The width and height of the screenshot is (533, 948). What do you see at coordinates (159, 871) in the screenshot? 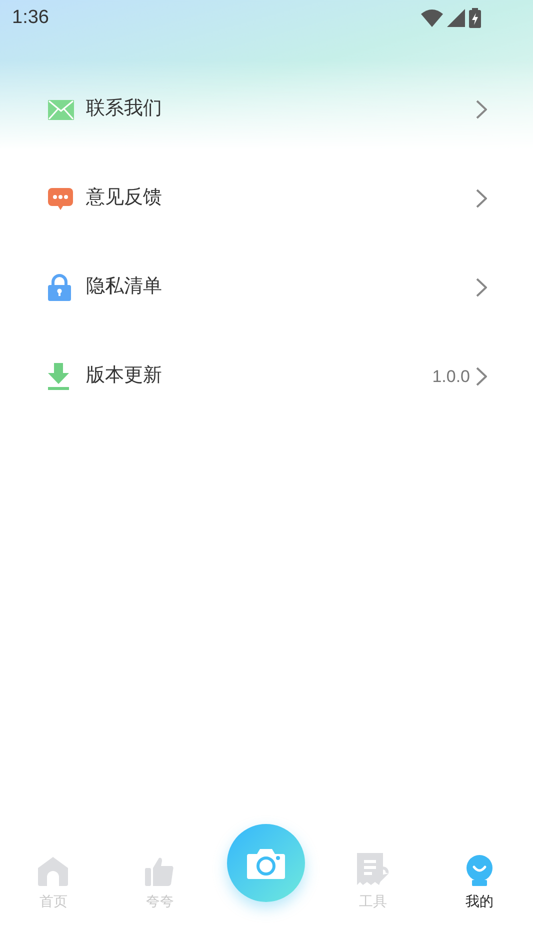
I see `thumbs-up-icon` at bounding box center [159, 871].